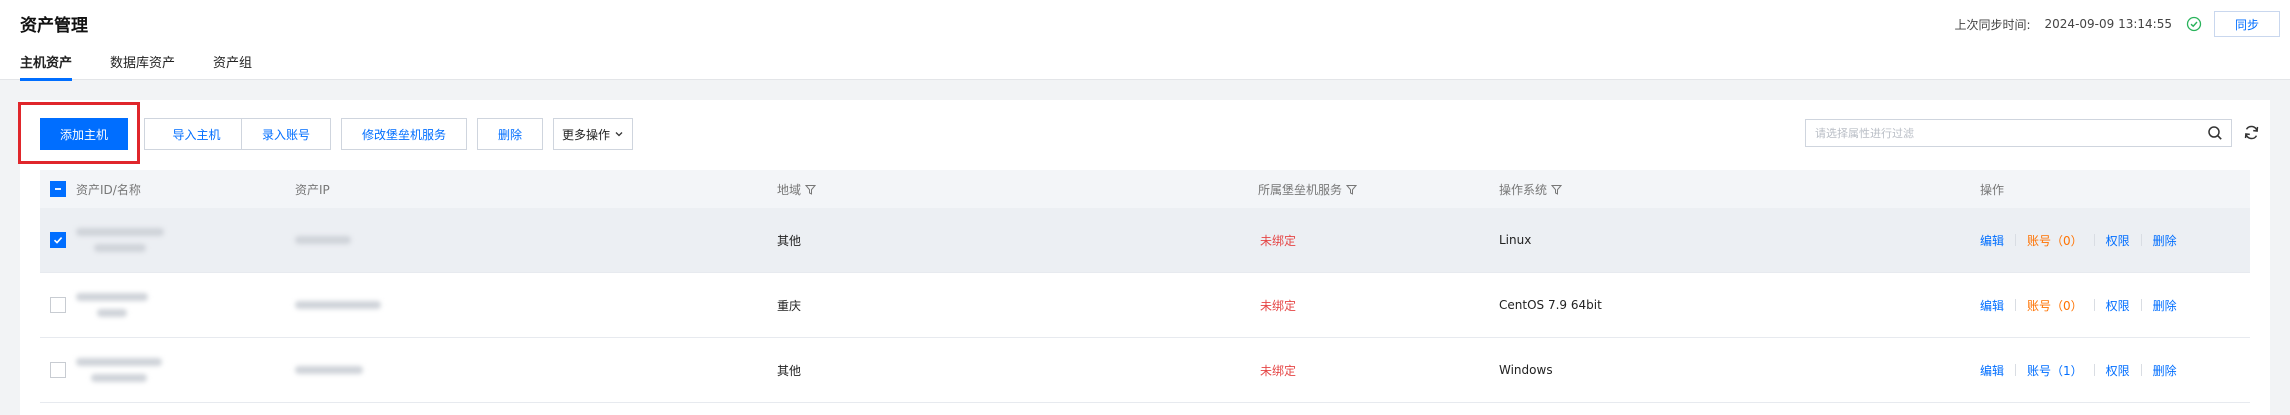 Image resolution: width=2290 pixels, height=415 pixels. I want to click on checkmark-icon, so click(58, 240).